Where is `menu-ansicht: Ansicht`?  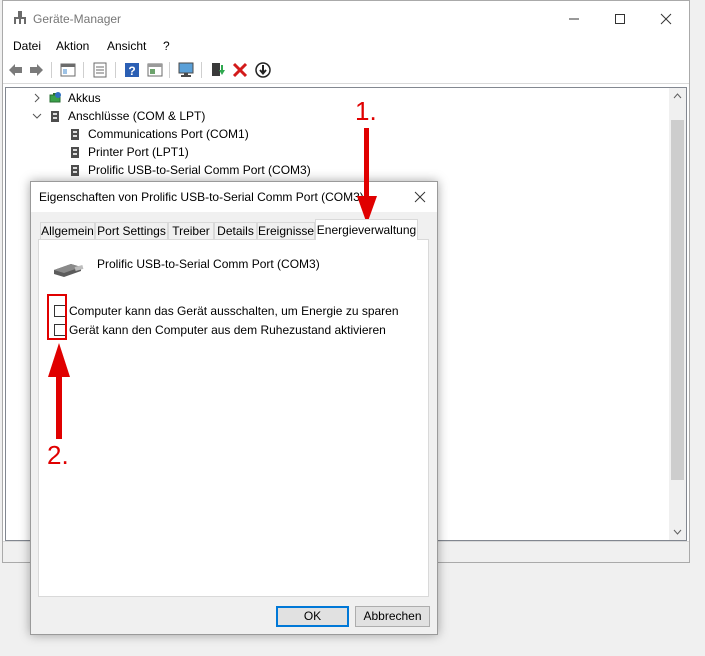 menu-ansicht: Ansicht is located at coordinates (126, 46).